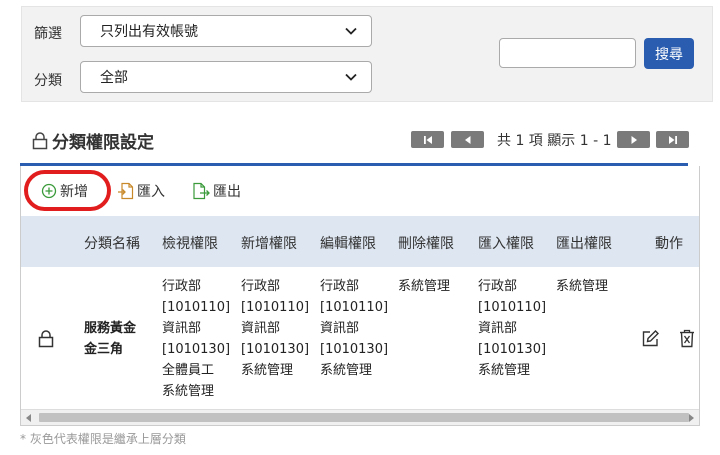  What do you see at coordinates (364, 417) in the screenshot?
I see `scroll-thumb` at bounding box center [364, 417].